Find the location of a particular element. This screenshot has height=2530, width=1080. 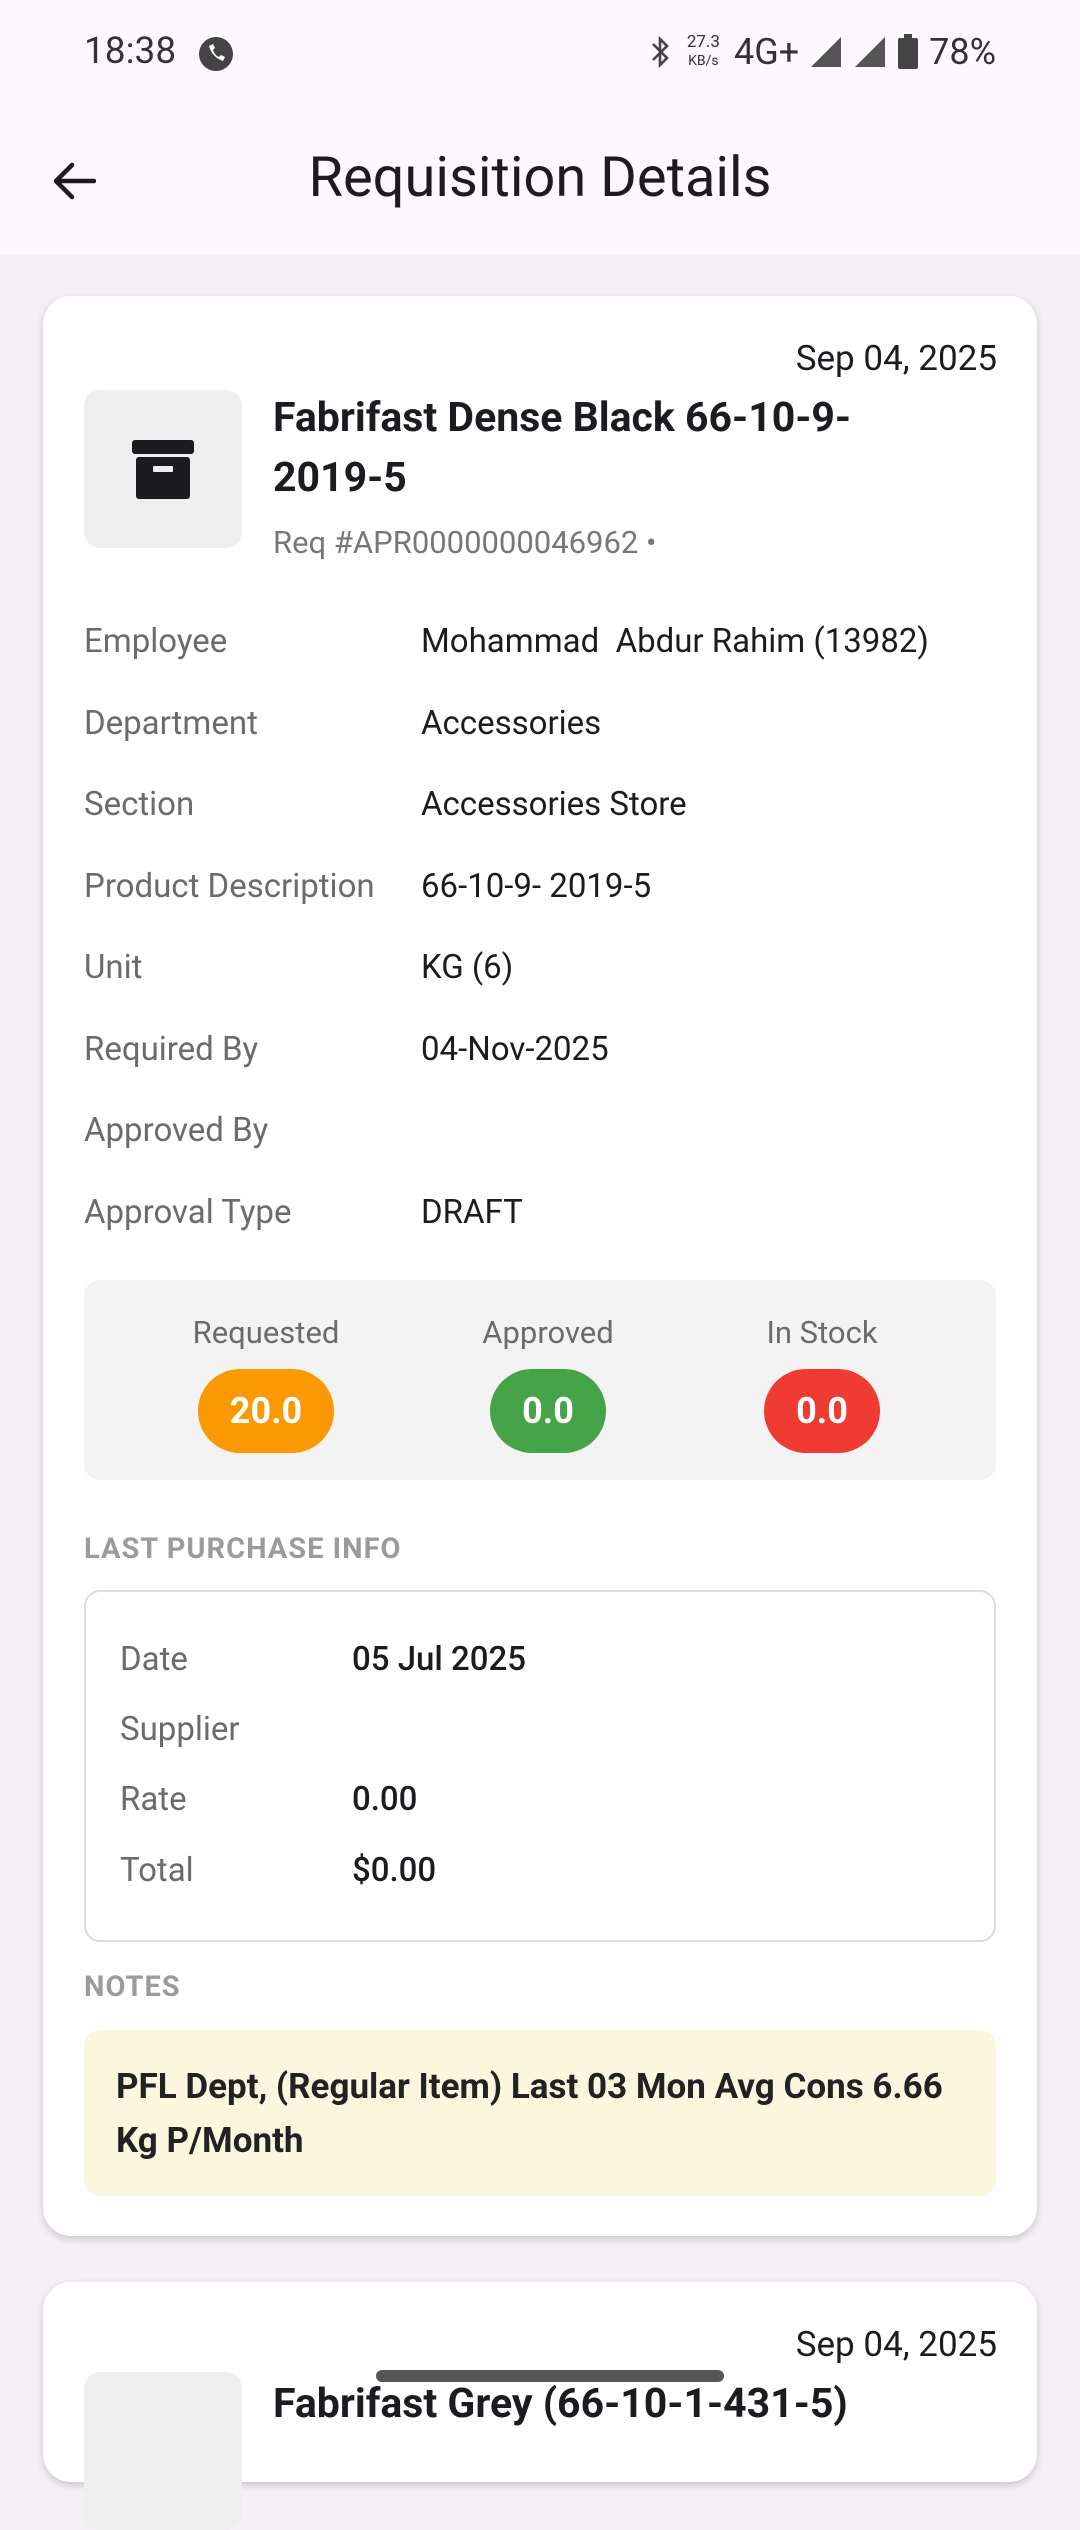

purchase-row-supplier: Supplier is located at coordinates (236, 1729).